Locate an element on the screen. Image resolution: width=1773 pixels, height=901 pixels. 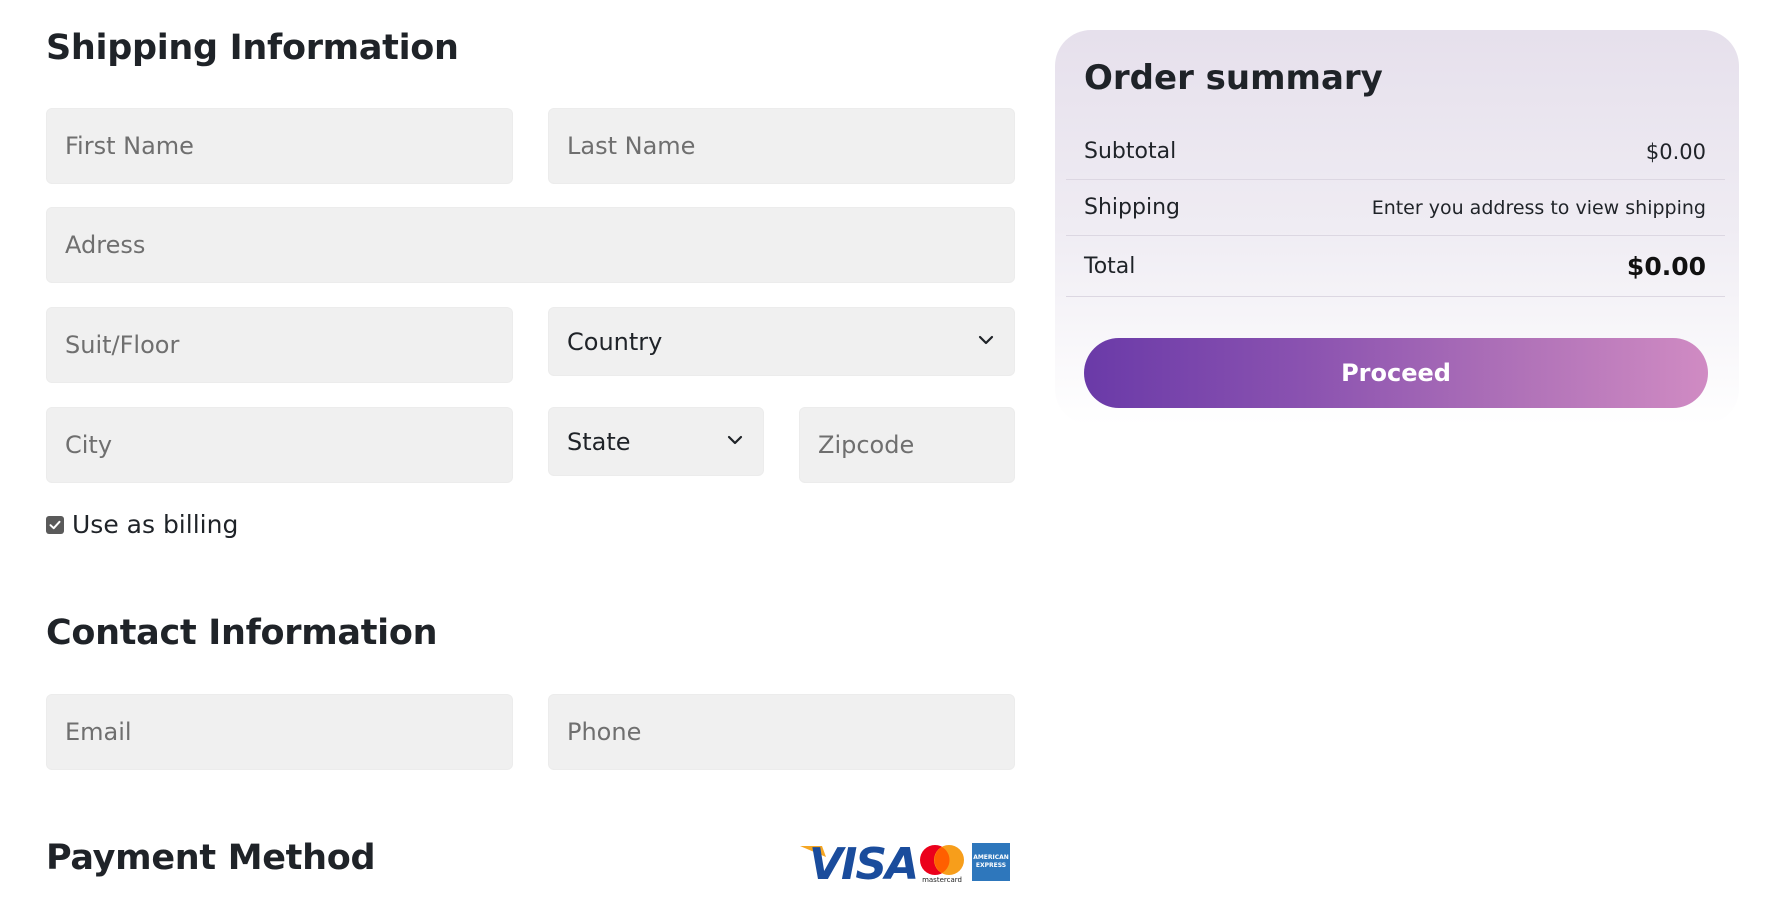
order-summary-title: Order summary is located at coordinates (1233, 78).